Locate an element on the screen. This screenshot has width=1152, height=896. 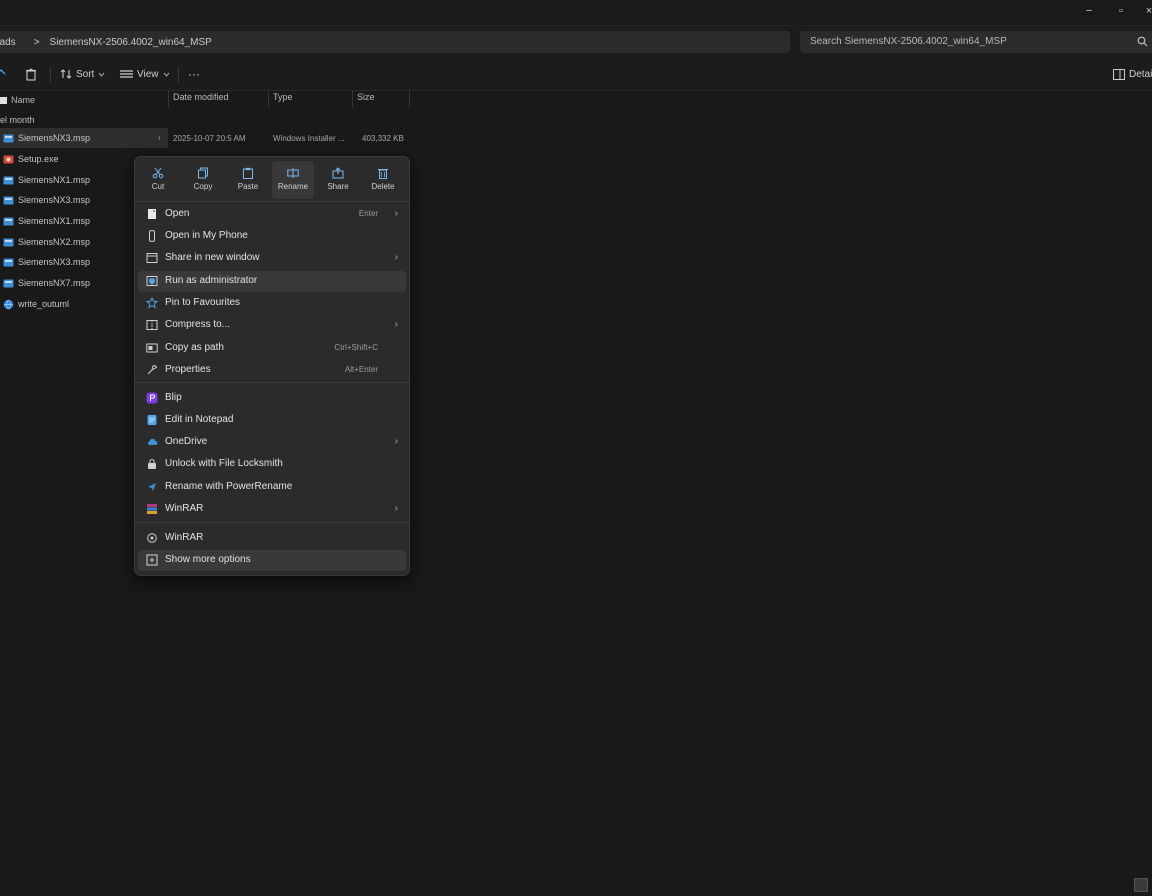
copy-button: Copy is located at coordinates (203, 180).